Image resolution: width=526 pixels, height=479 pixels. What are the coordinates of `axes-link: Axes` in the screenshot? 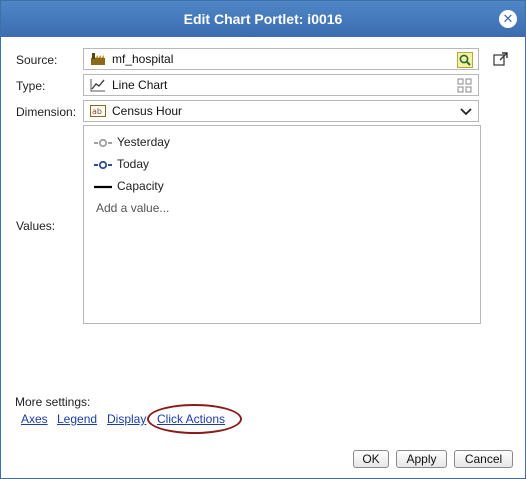 It's located at (34, 419).